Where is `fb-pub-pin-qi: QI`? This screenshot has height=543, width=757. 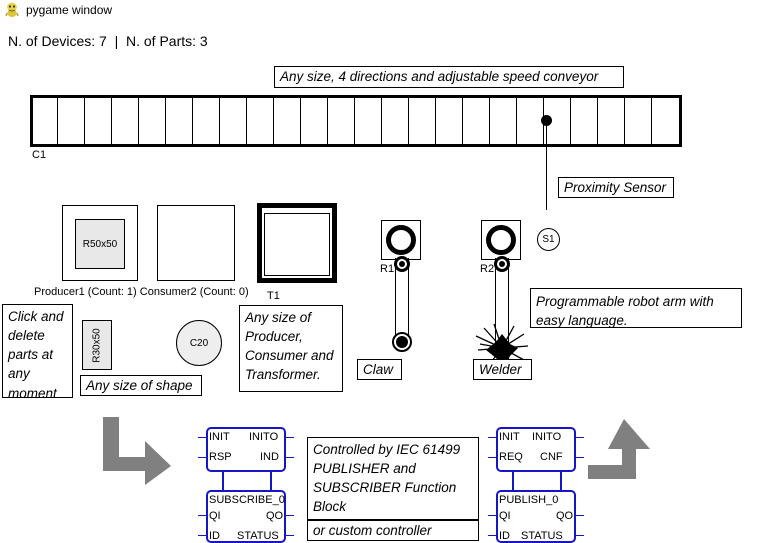 fb-pub-pin-qi: QI is located at coordinates (505, 516).